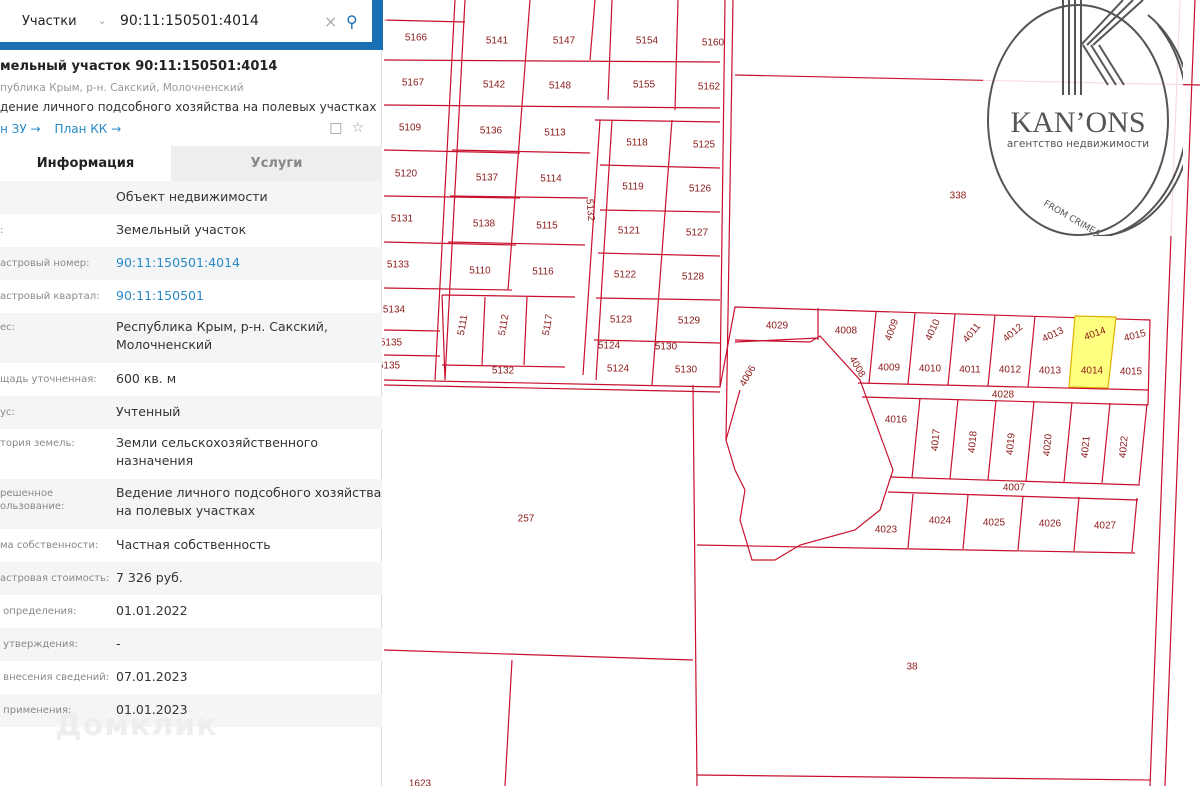 Image resolution: width=1200 pixels, height=786 pixels. I want to click on parcel-label: 5154, so click(647, 41).